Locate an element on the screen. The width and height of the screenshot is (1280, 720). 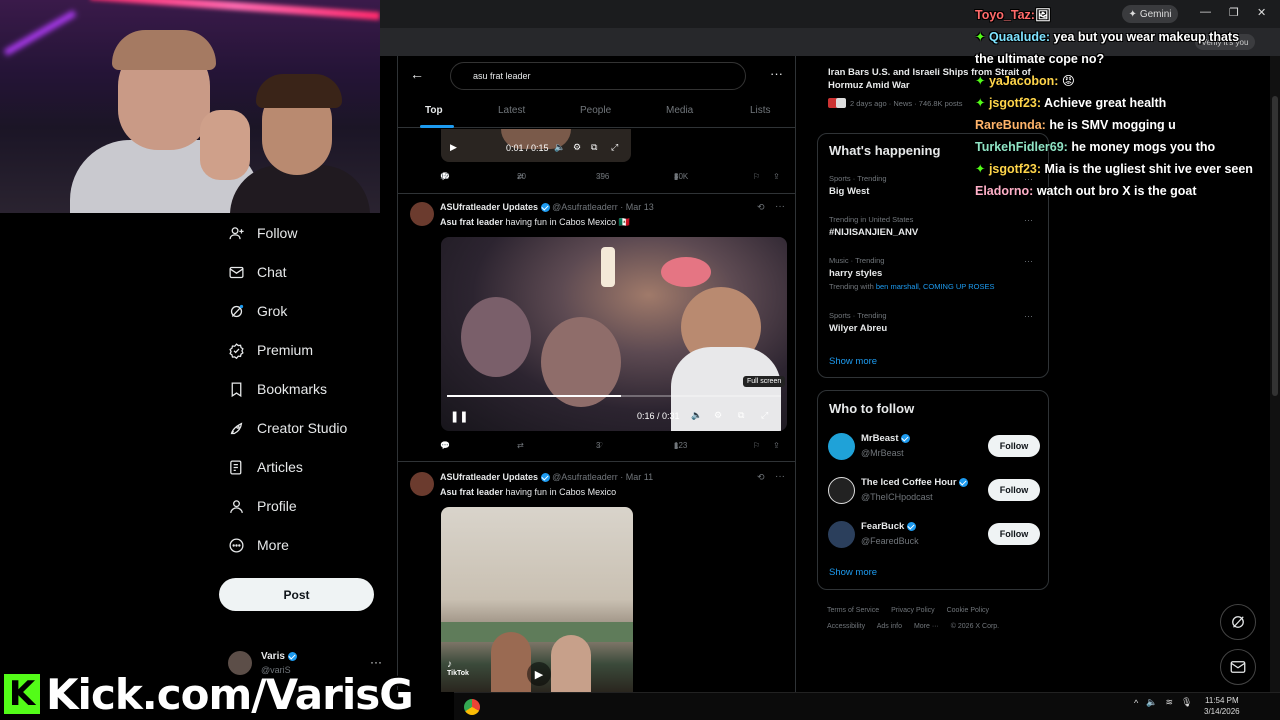
tab-people: People is located at coordinates (595, 110).